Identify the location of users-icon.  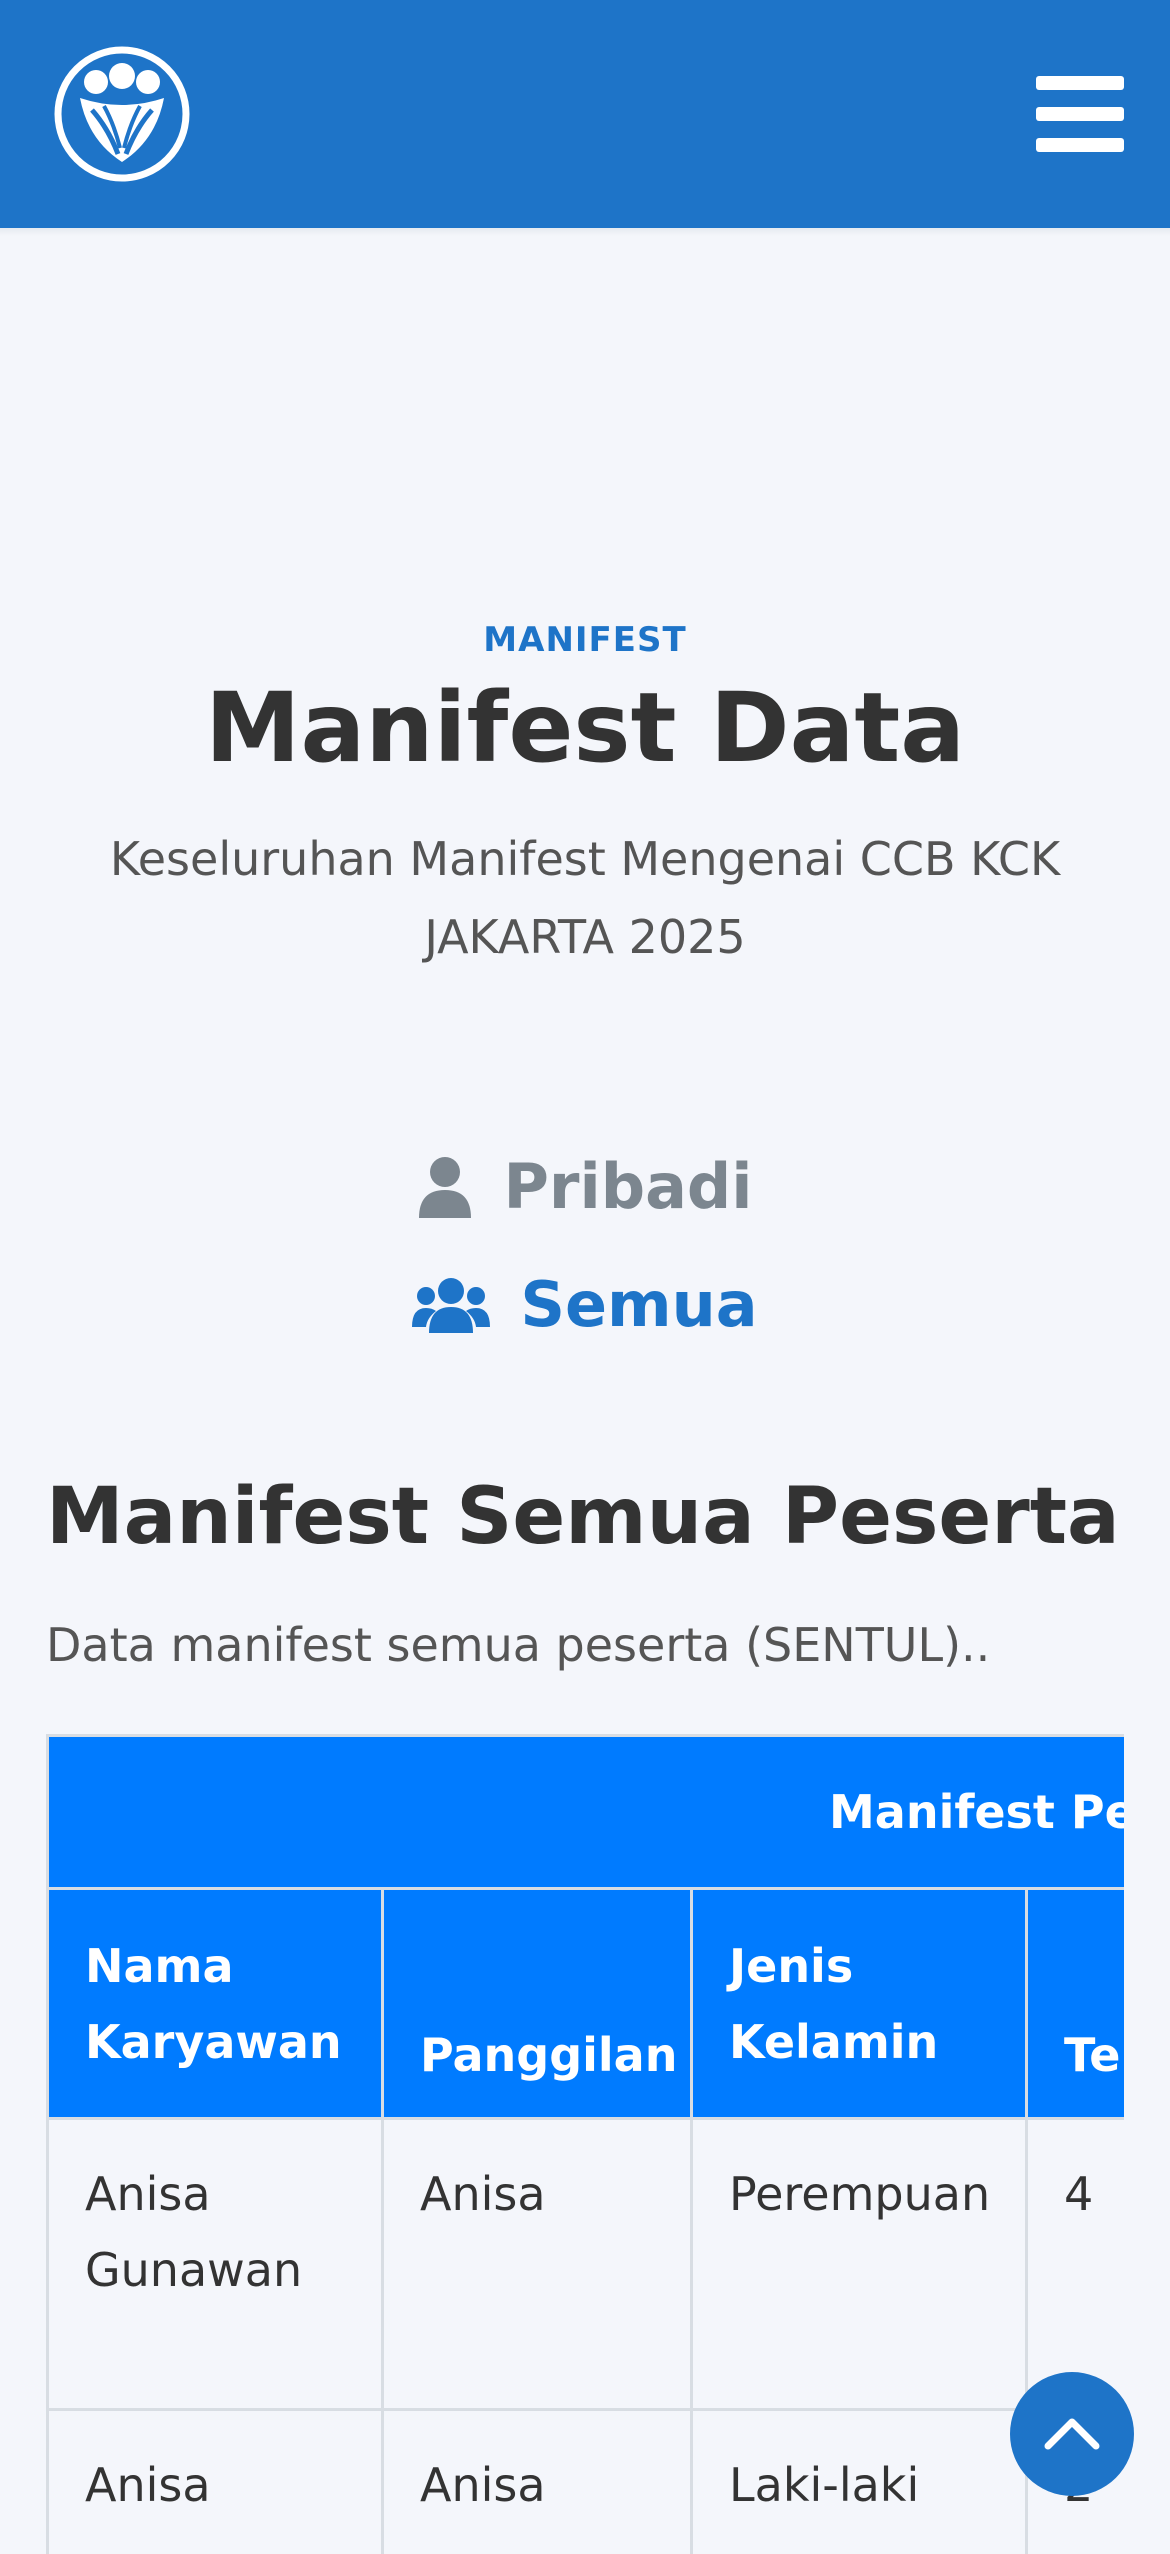
(451, 1305).